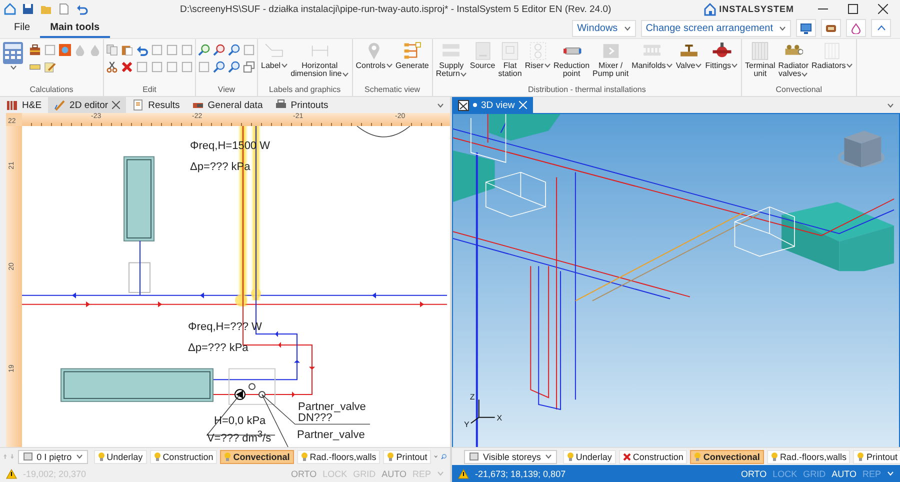  What do you see at coordinates (395, 9) in the screenshot?
I see `window-title: D:\screenyHS\SUF - działka instalacji\pipe-run-tway-auto.isproj* - InstalSystem 5 Editor EN (Rev. 24.0)` at bounding box center [395, 9].